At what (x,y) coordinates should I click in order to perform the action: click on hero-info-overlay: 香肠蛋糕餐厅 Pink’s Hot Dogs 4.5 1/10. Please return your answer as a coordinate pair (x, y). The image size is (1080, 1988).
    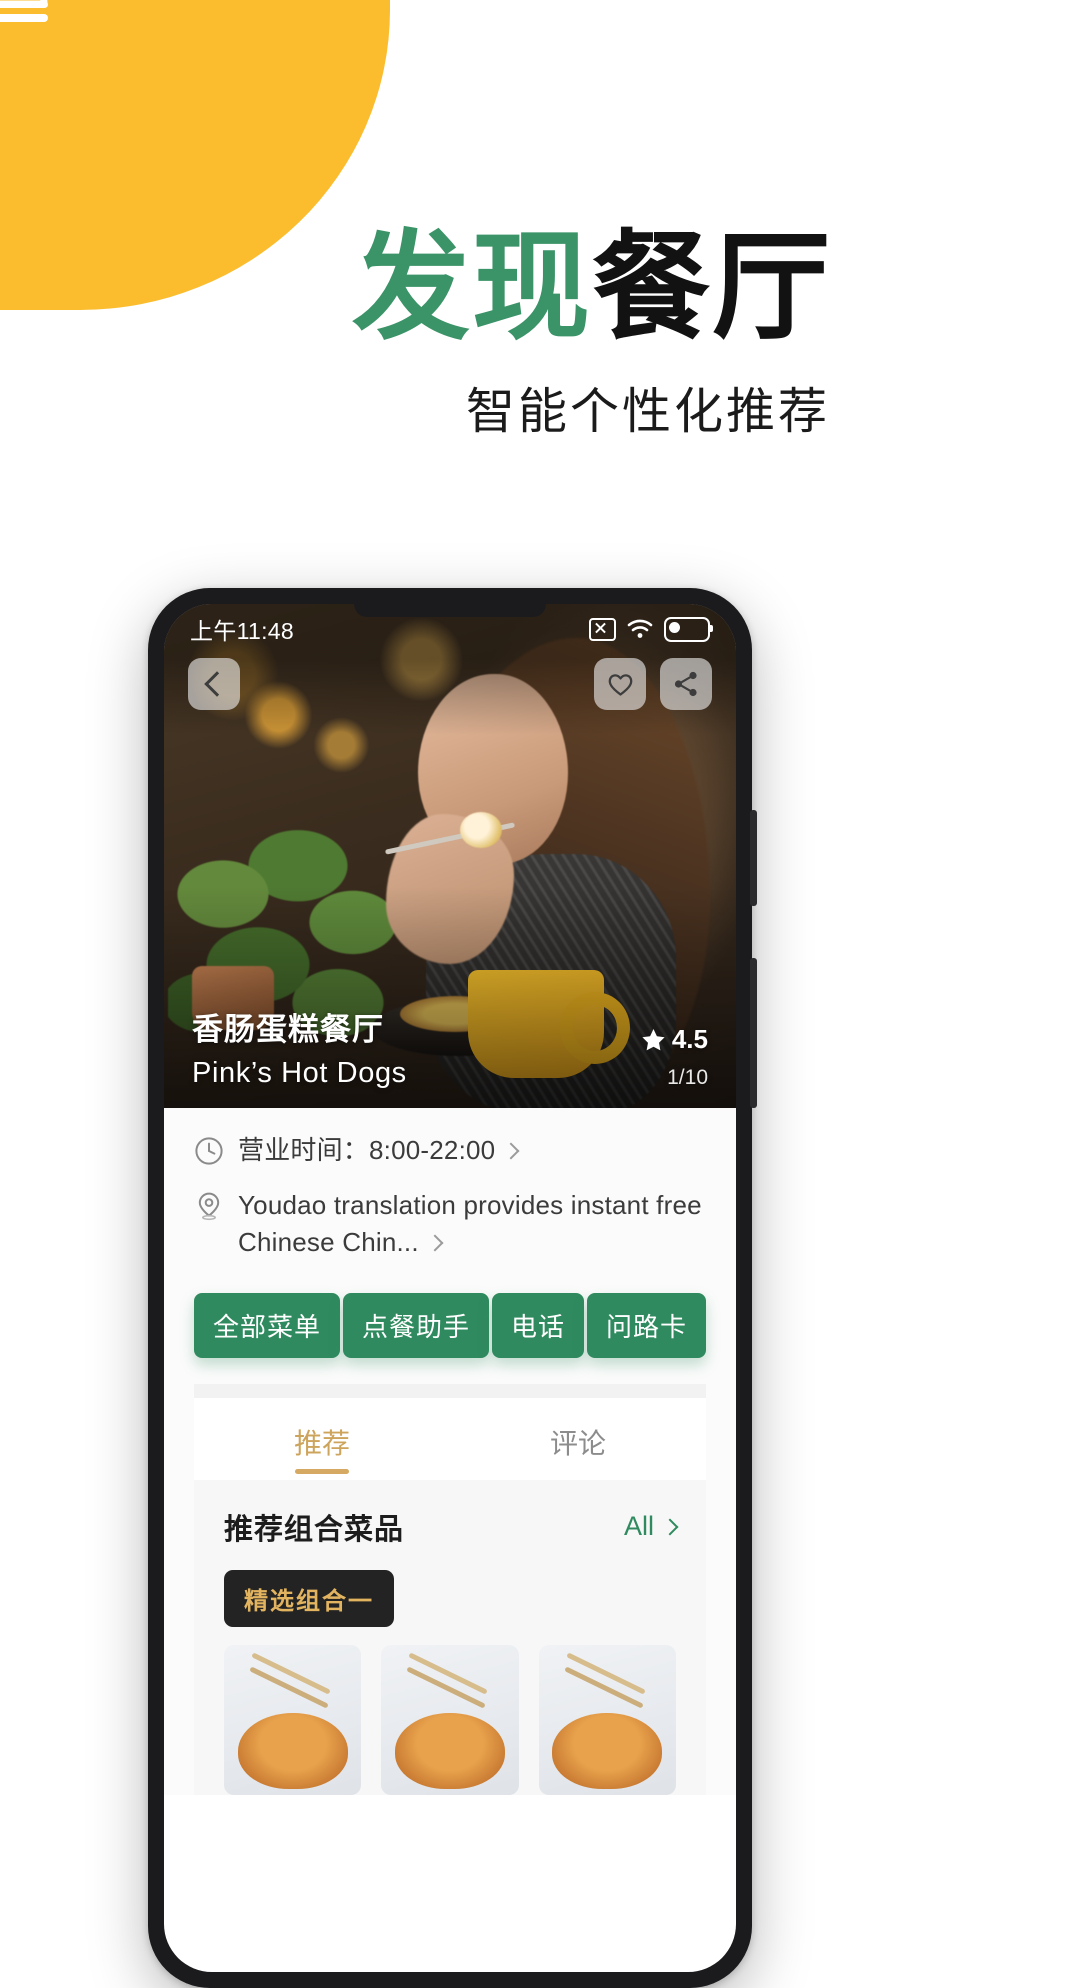
    Looking at the image, I should click on (450, 1047).